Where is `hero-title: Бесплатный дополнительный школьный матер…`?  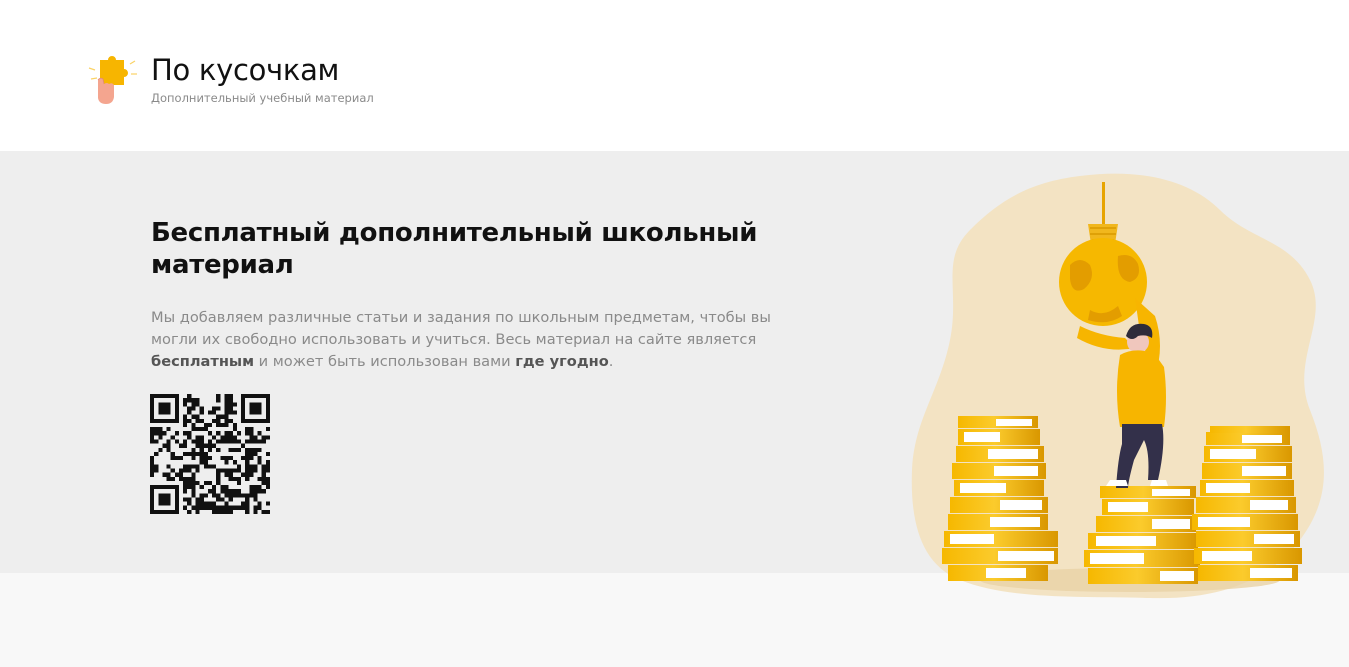 hero-title: Бесплатный дополнительный школьный матер… is located at coordinates (454, 249).